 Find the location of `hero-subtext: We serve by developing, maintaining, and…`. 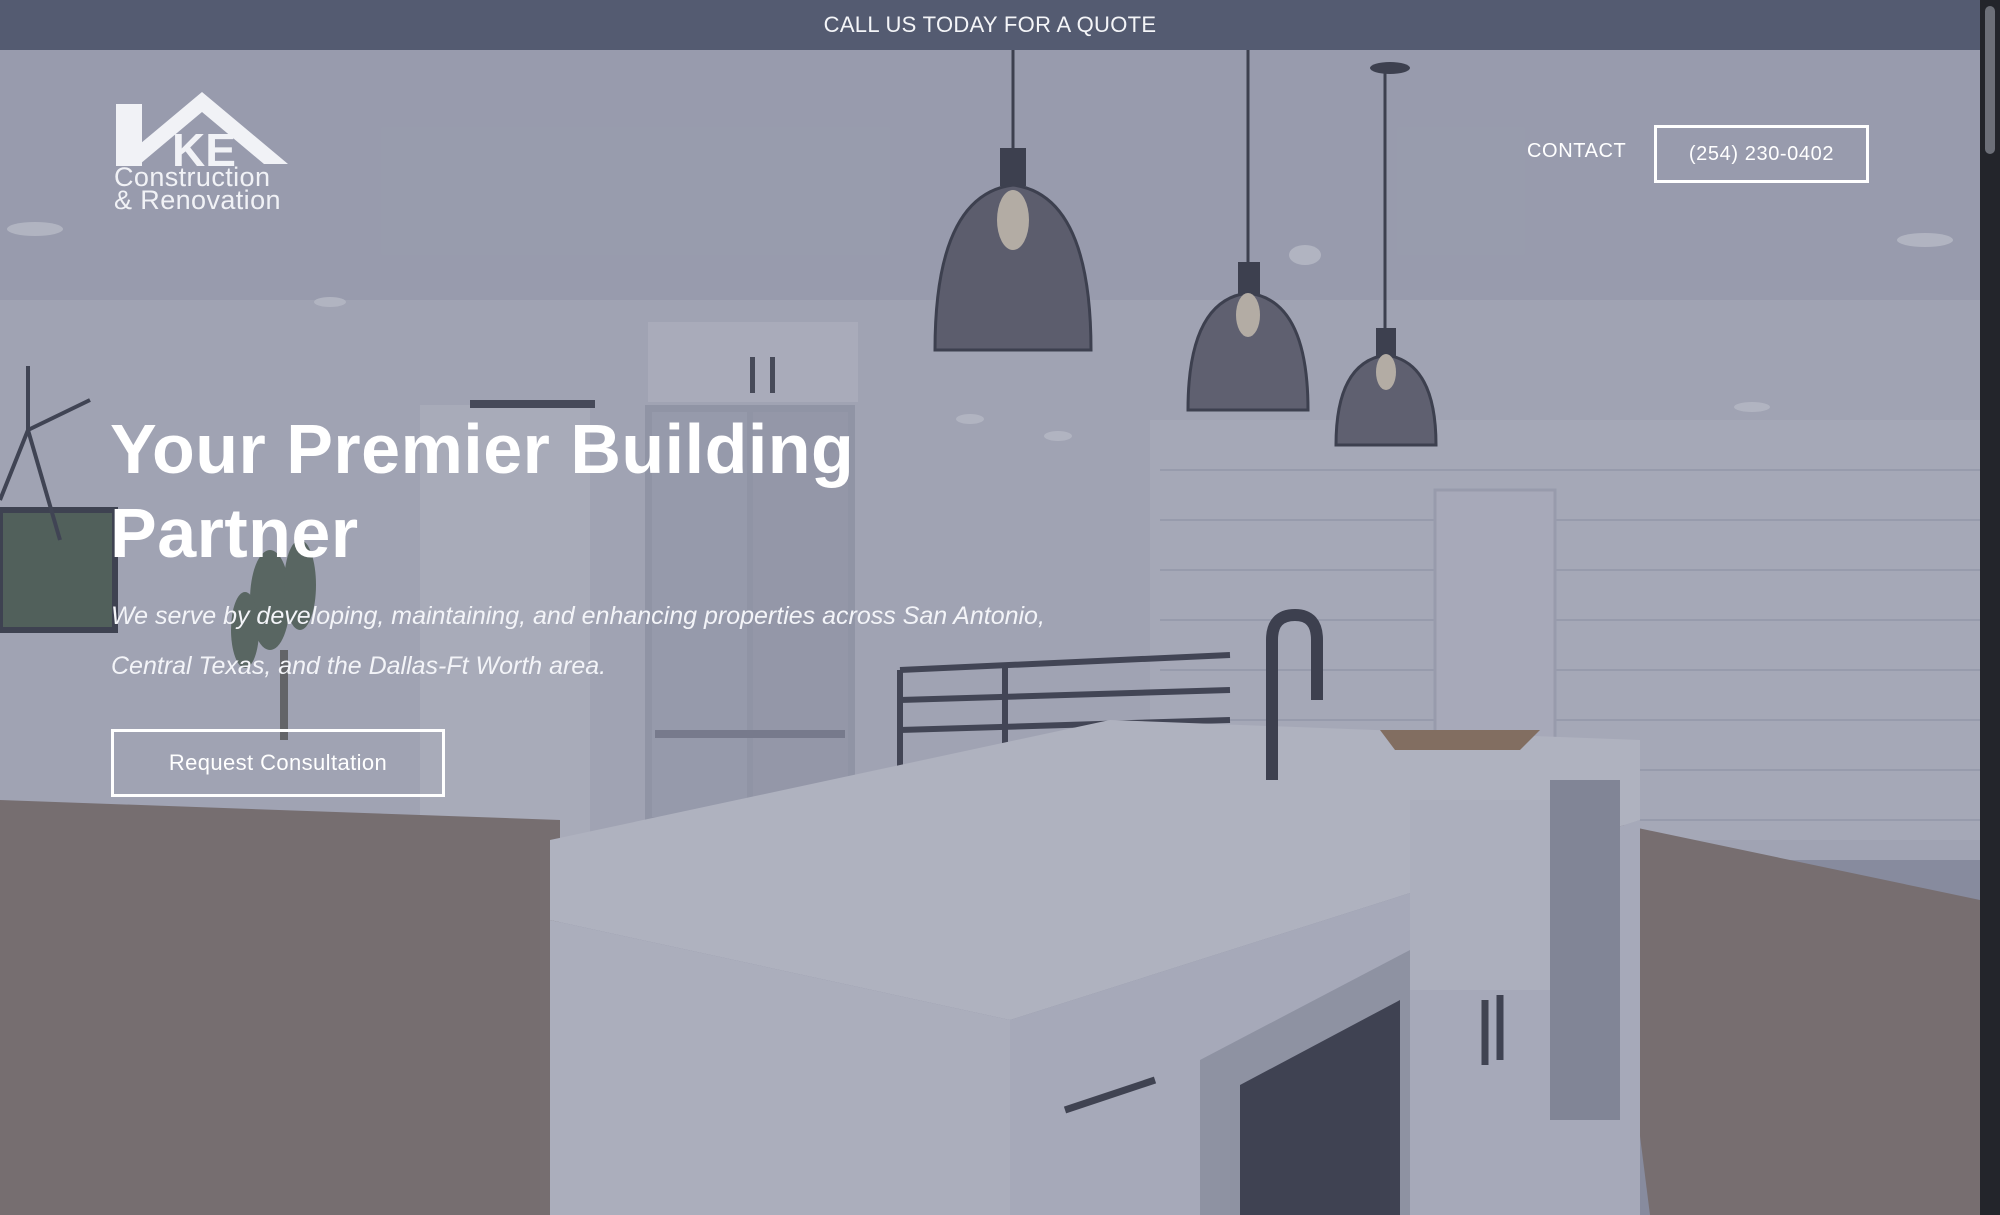

hero-subtext: We serve by developing, maintaining, and… is located at coordinates (578, 641).